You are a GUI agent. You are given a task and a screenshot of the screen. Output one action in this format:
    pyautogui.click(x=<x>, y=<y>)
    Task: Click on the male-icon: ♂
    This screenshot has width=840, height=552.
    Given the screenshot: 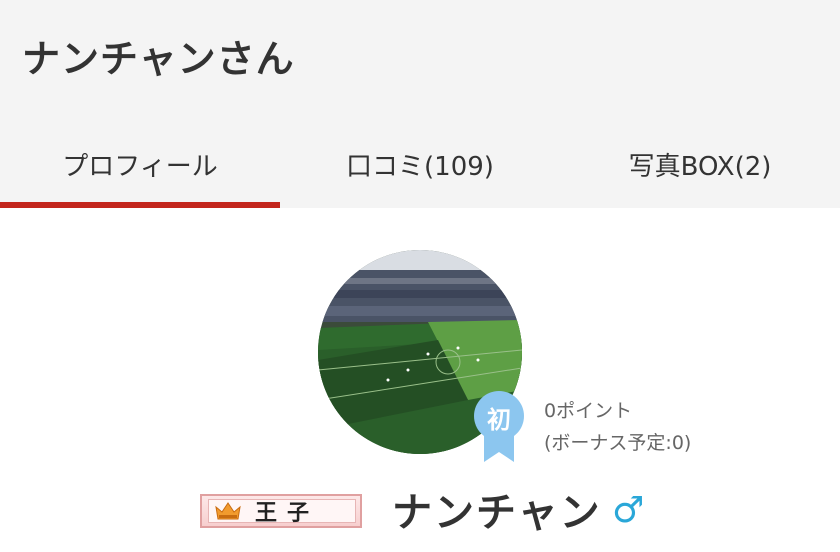 What is the action you would take?
    pyautogui.click(x=628, y=510)
    